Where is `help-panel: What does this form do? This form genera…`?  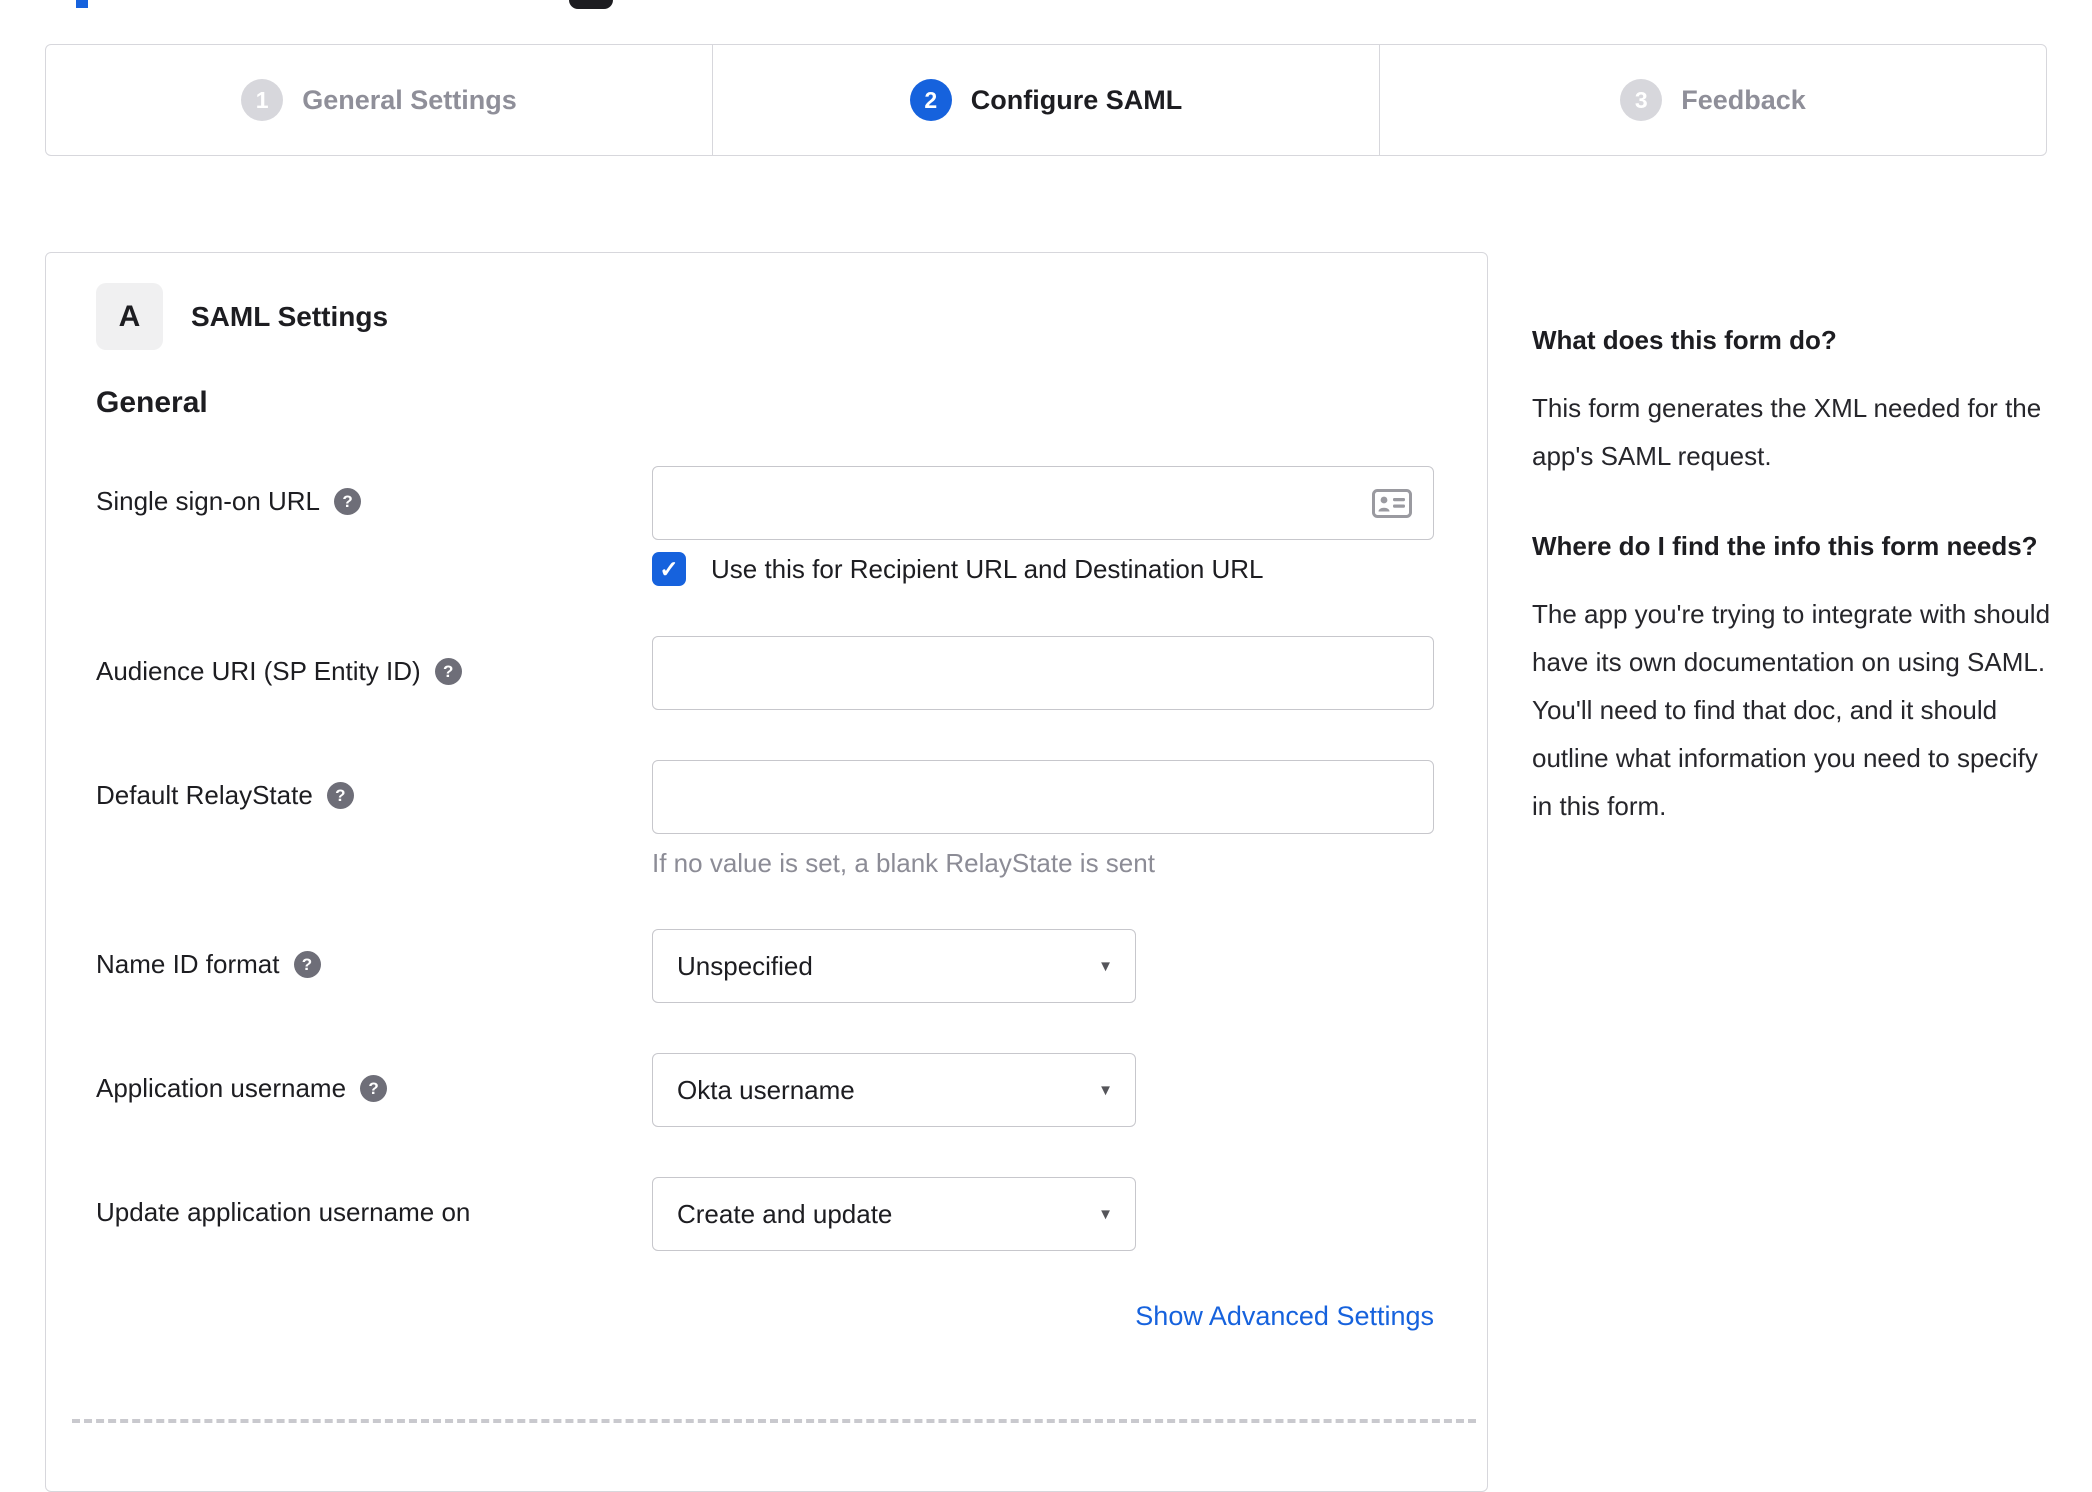
help-panel: What does this form do? This form genera… is located at coordinates (1792, 596).